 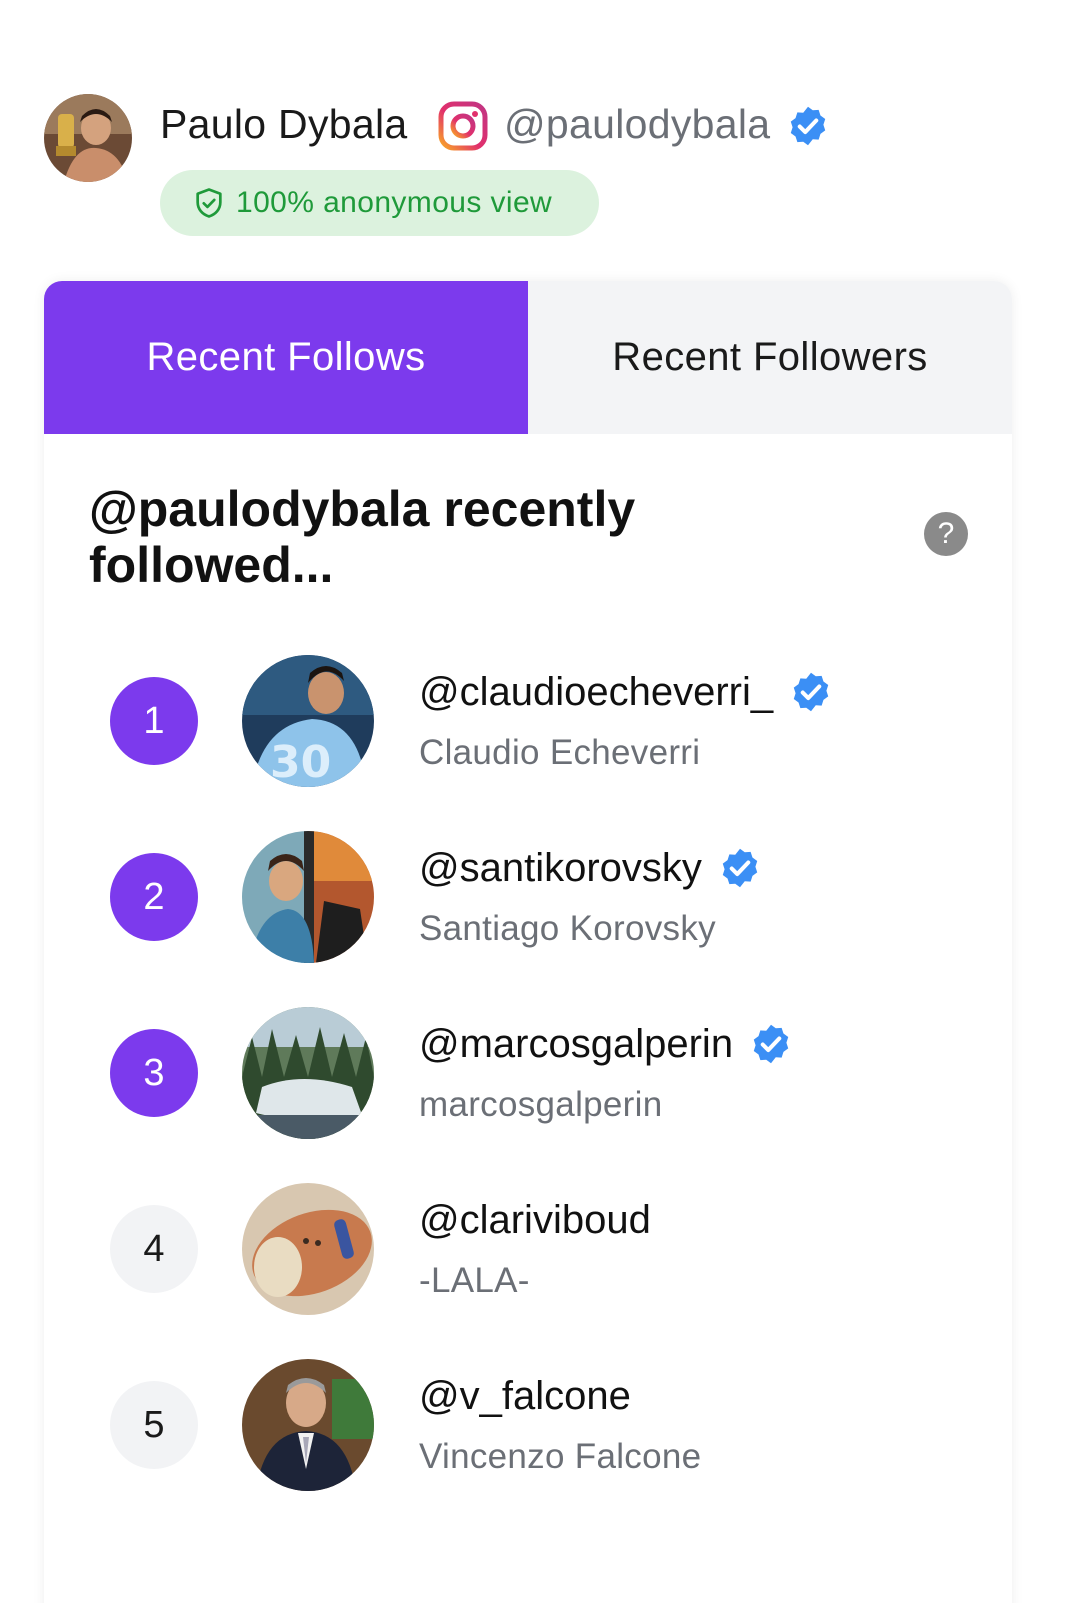 I want to click on avatar: 30, so click(x=308, y=721).